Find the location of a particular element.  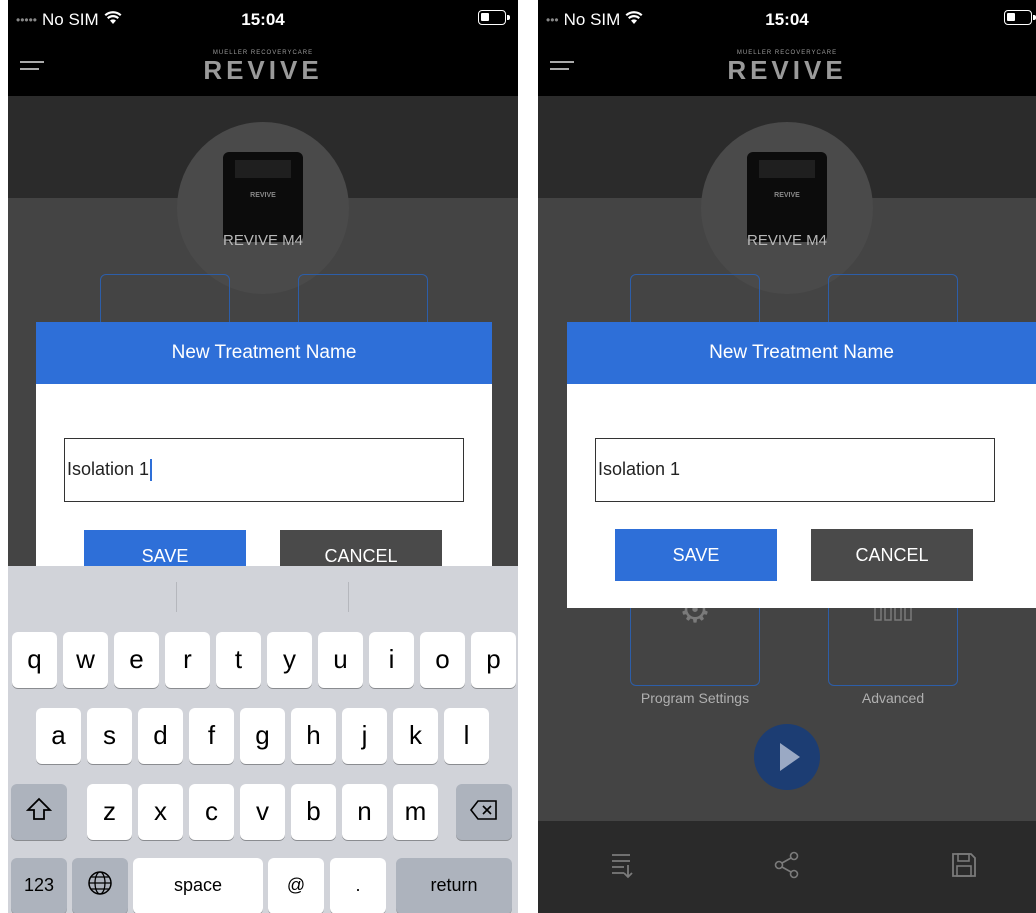

key-q: q is located at coordinates (34, 660).